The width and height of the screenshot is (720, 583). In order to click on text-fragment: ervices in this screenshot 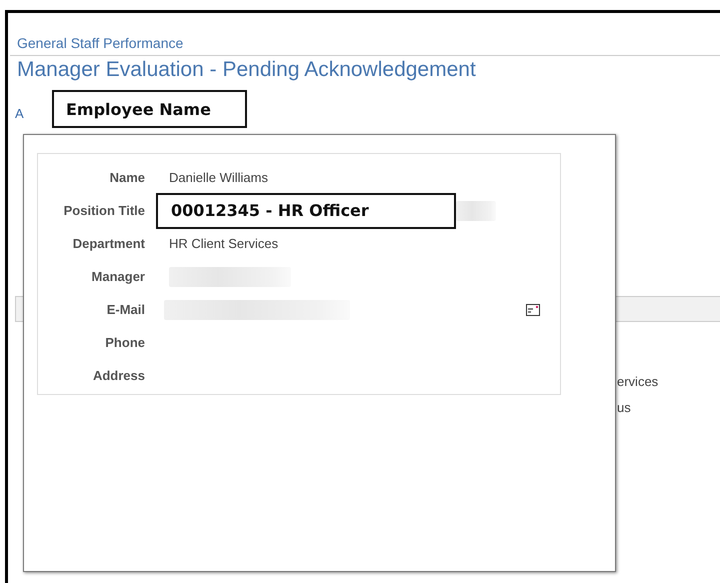, I will do `click(638, 382)`.